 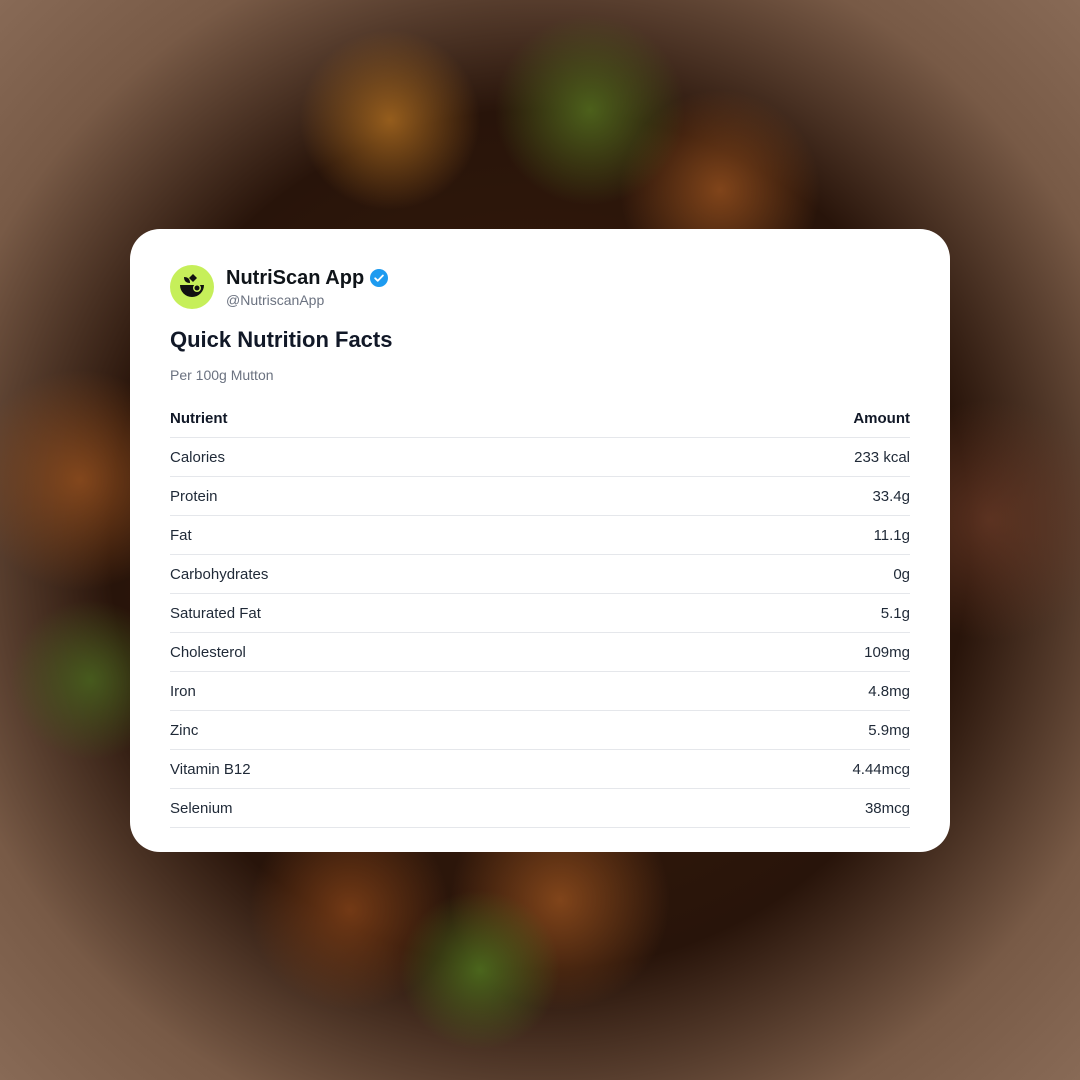 What do you see at coordinates (540, 535) in the screenshot?
I see `table-row: Fat 11.1g` at bounding box center [540, 535].